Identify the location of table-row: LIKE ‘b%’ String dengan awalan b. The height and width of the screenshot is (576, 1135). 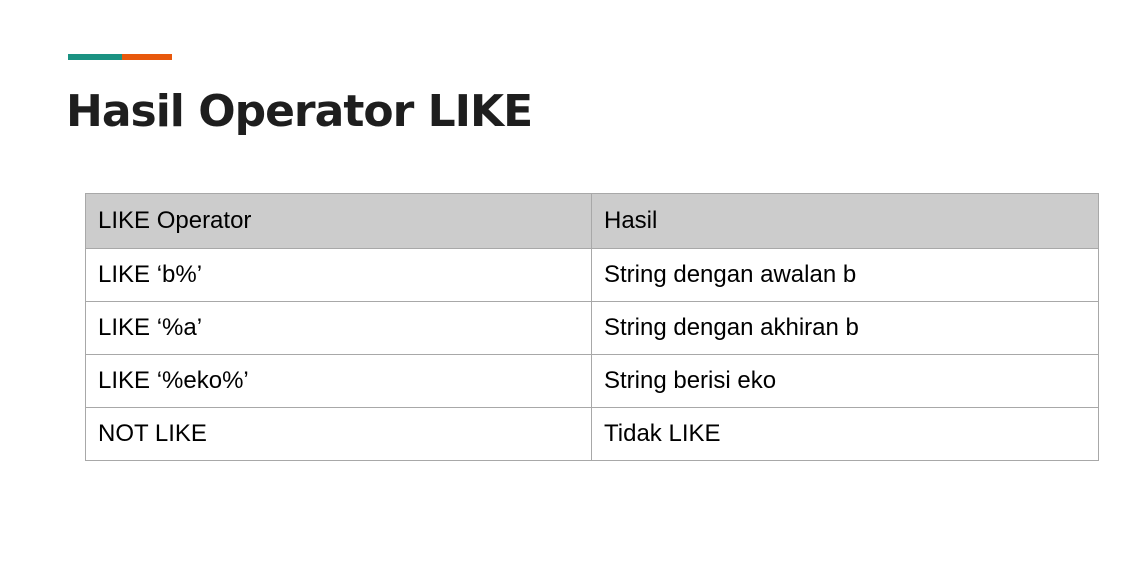
(592, 275).